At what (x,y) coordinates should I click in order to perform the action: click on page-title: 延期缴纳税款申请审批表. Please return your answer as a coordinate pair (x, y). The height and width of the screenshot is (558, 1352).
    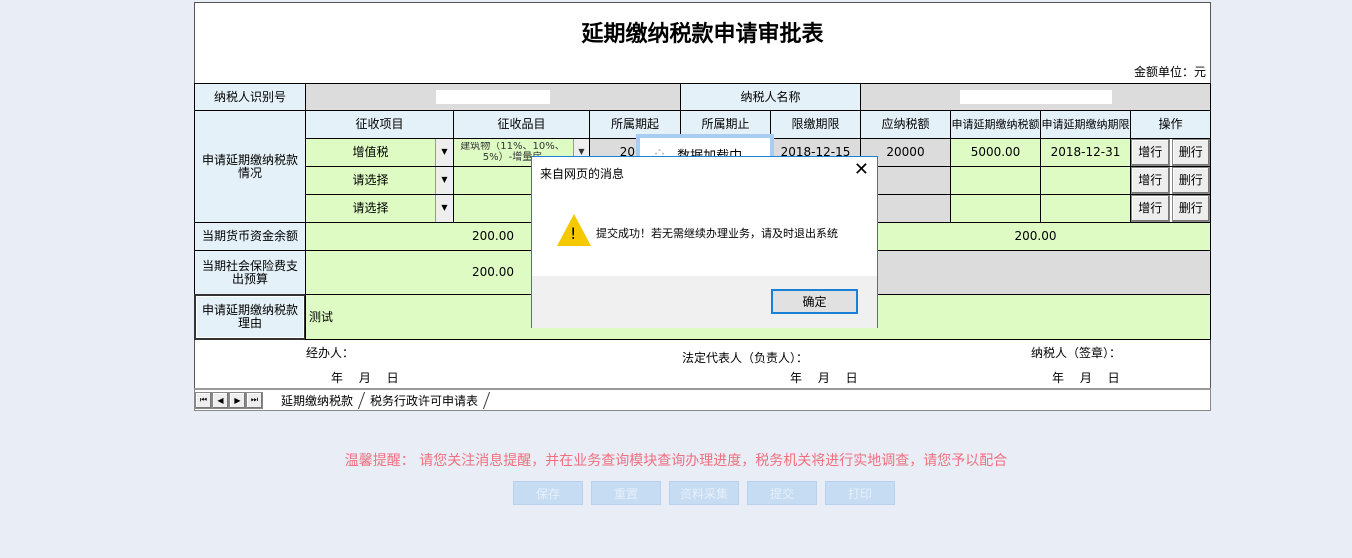
    Looking at the image, I should click on (702, 34).